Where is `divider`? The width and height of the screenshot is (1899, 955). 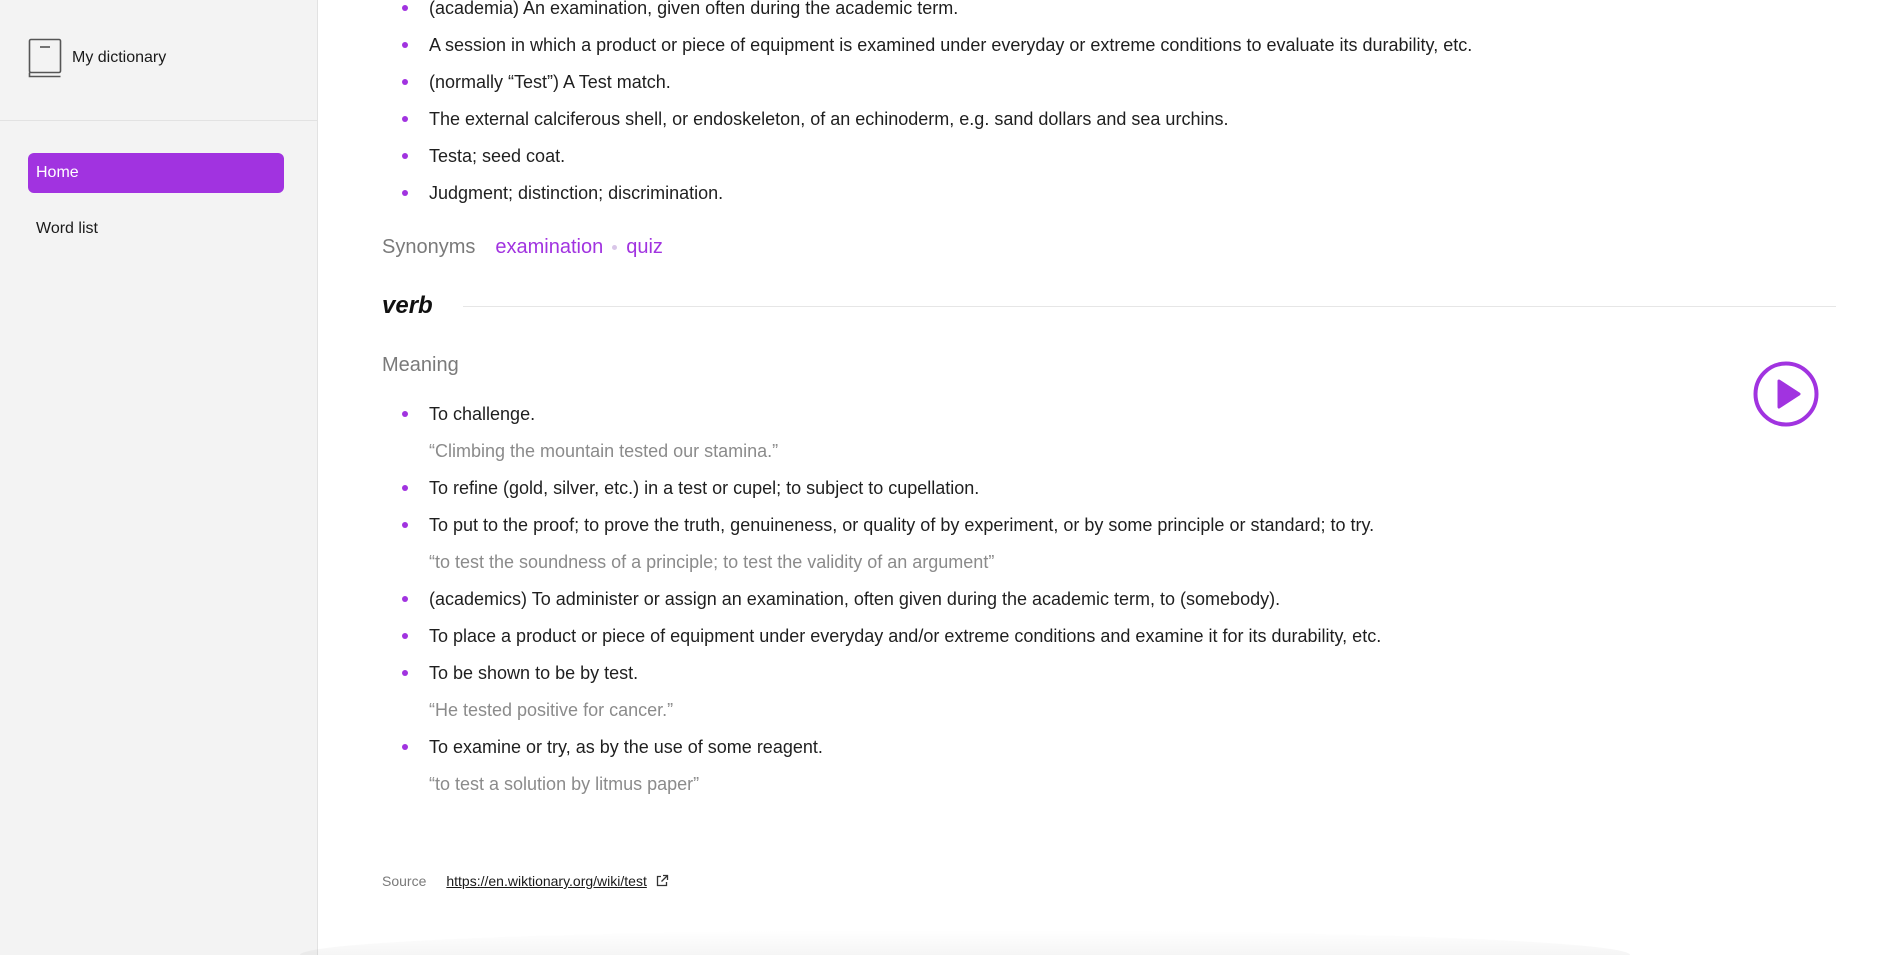
divider is located at coordinates (1149, 306).